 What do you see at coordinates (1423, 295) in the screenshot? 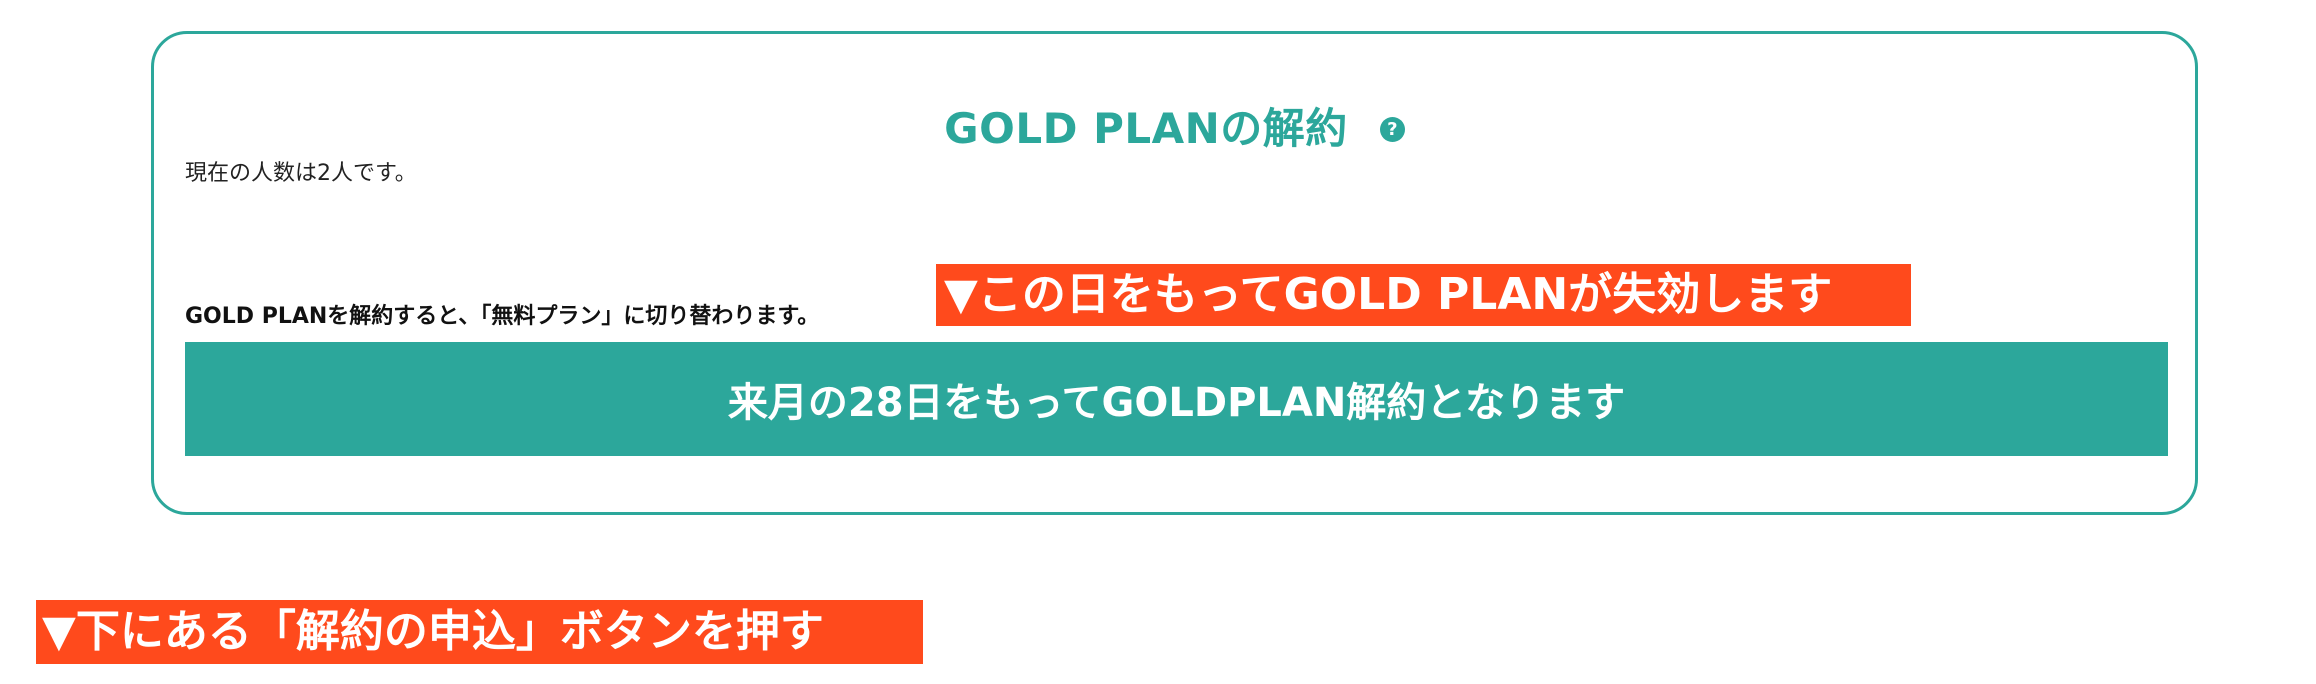
I see `annotation-expiry-note: ▼この日をもってGOLD PLANが失効します` at bounding box center [1423, 295].